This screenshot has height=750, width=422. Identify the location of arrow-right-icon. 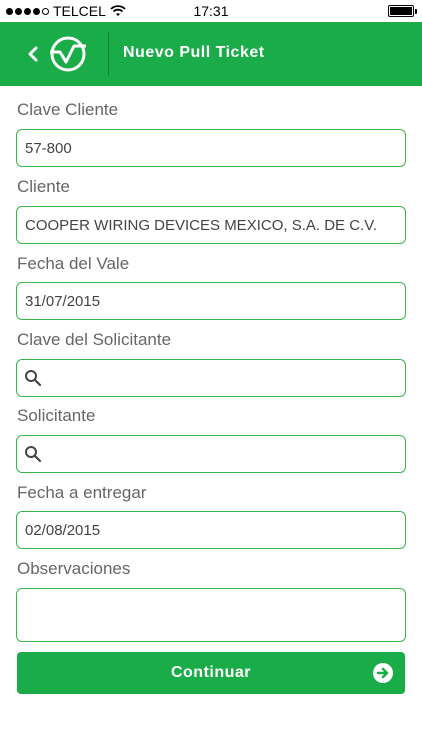
(383, 673).